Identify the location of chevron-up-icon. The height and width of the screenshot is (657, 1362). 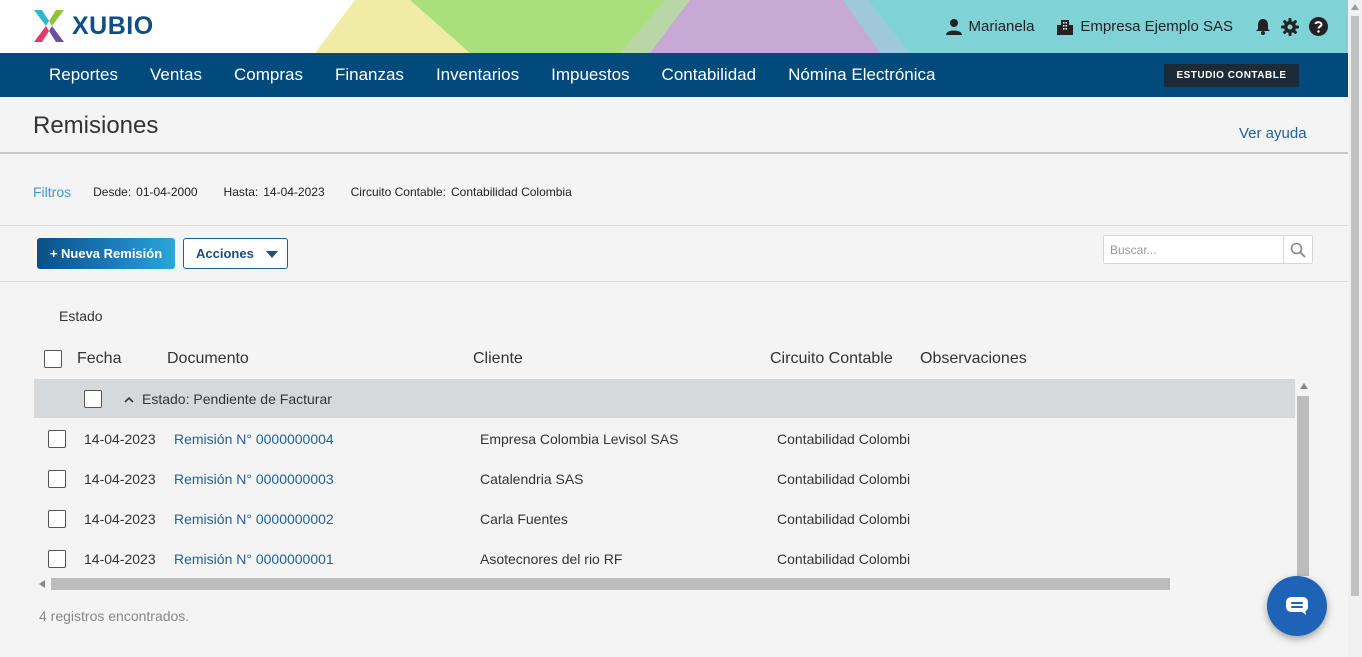
(129, 399).